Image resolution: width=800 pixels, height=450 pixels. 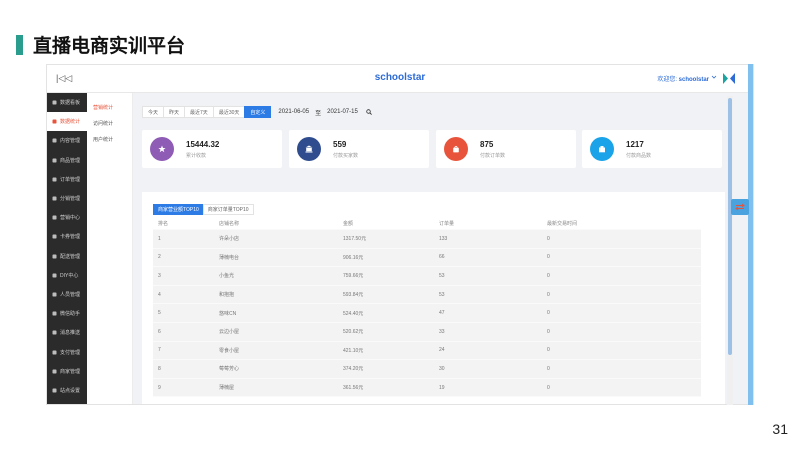 What do you see at coordinates (493, 156) in the screenshot?
I see `stat-label: 付款订单数` at bounding box center [493, 156].